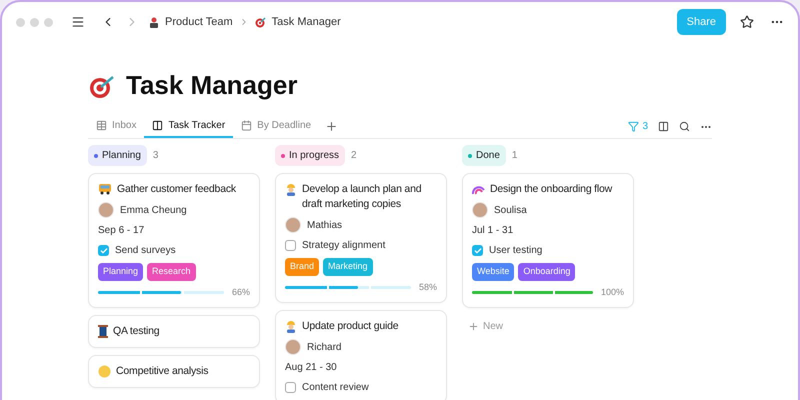 This screenshot has width=800, height=400. Describe the element at coordinates (515, 251) in the screenshot. I see `subtask-label: User testing` at that location.